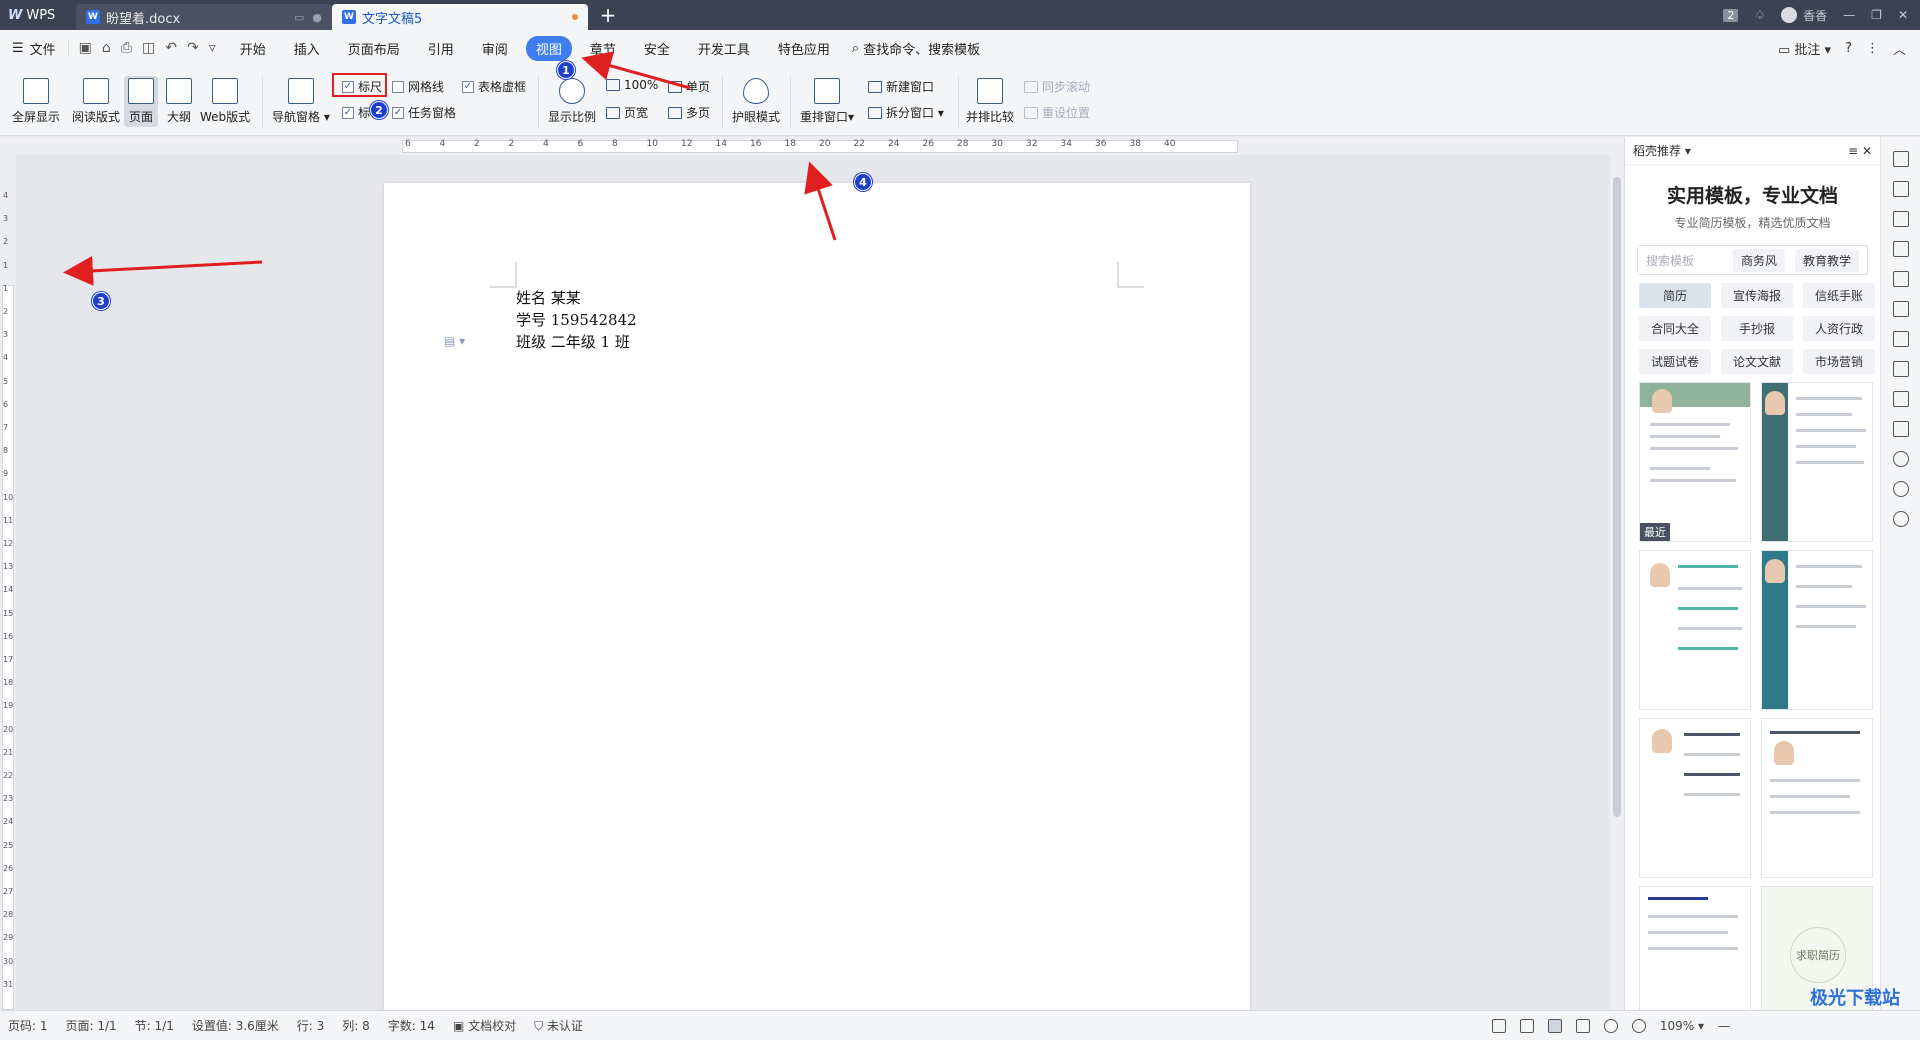 The height and width of the screenshot is (1040, 1920). I want to click on zoom-button: 显示比例, so click(572, 101).